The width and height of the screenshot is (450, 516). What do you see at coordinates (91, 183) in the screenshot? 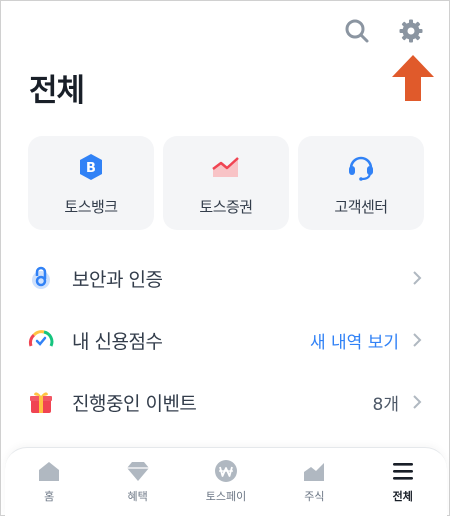
I see `shortcut-toss-bank: B 토스뱅크` at bounding box center [91, 183].